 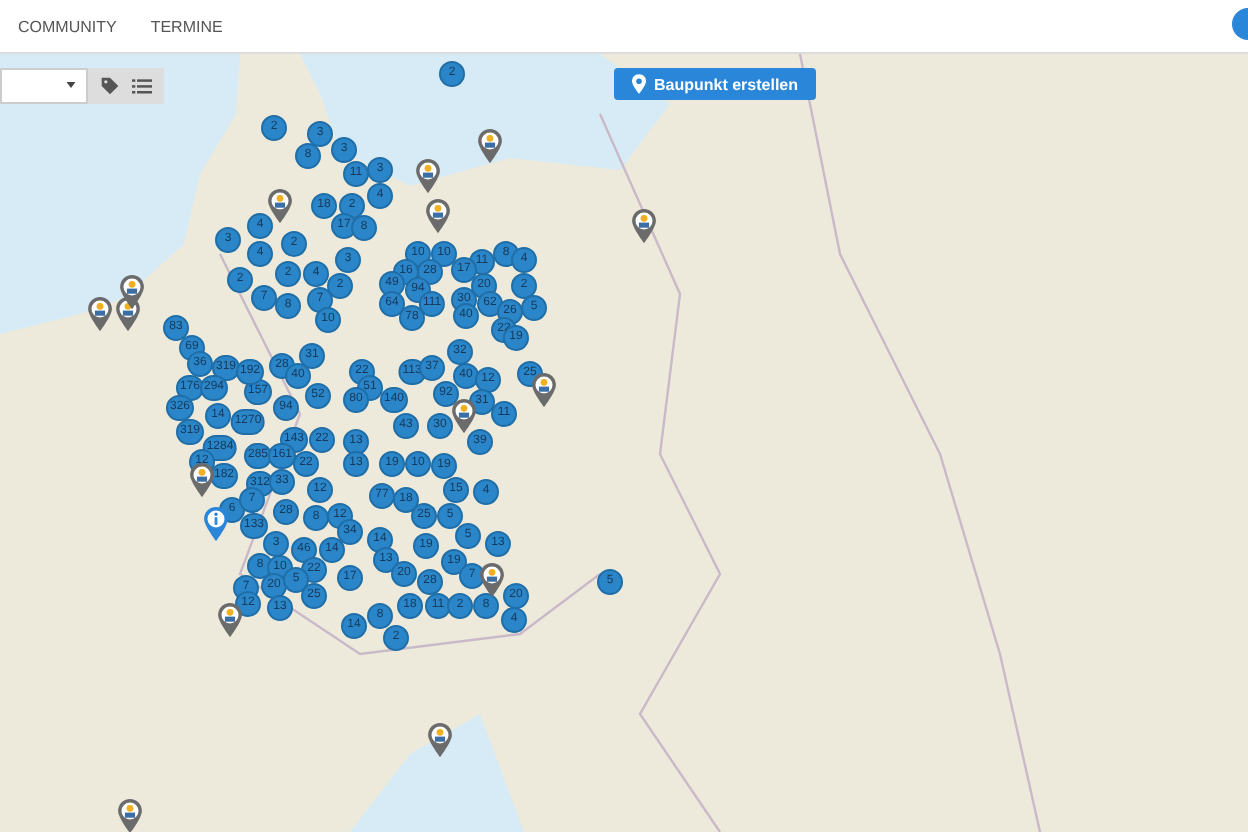 I want to click on nav-link: TERMINE, so click(x=186, y=26).